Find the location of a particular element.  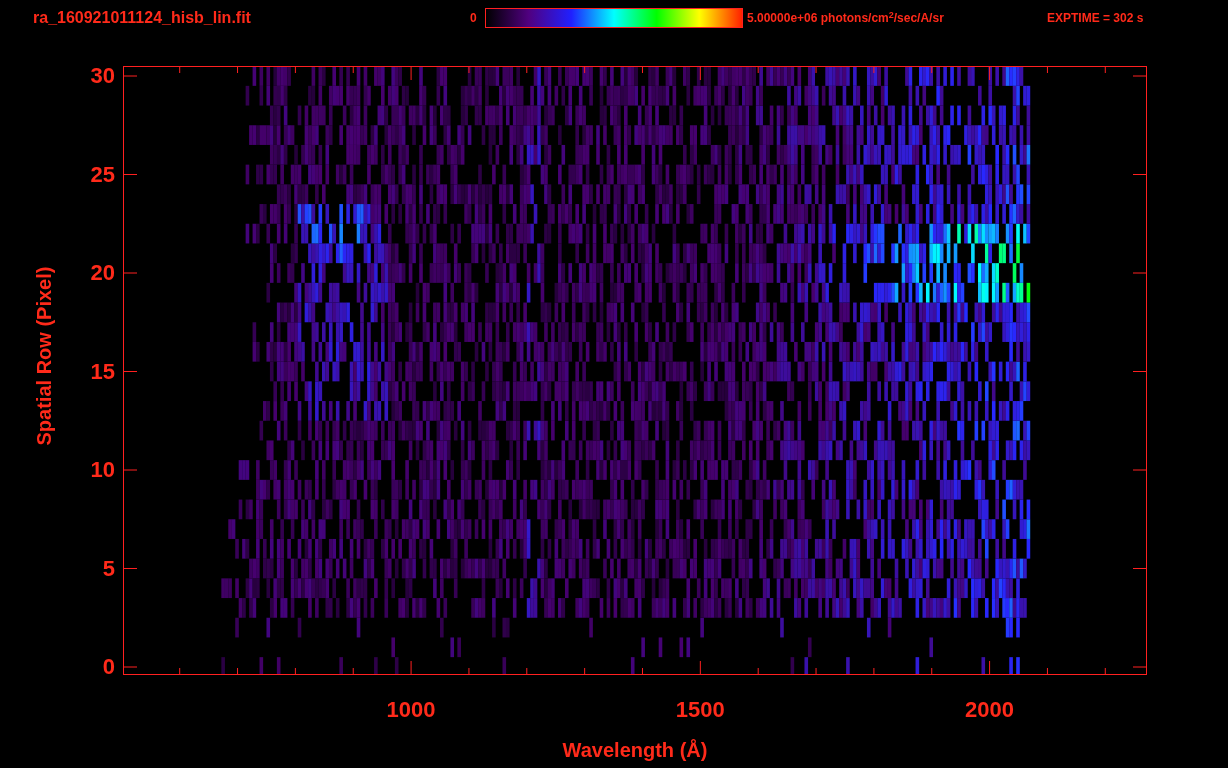

colorbar-min-label: 0 is located at coordinates (474, 18).